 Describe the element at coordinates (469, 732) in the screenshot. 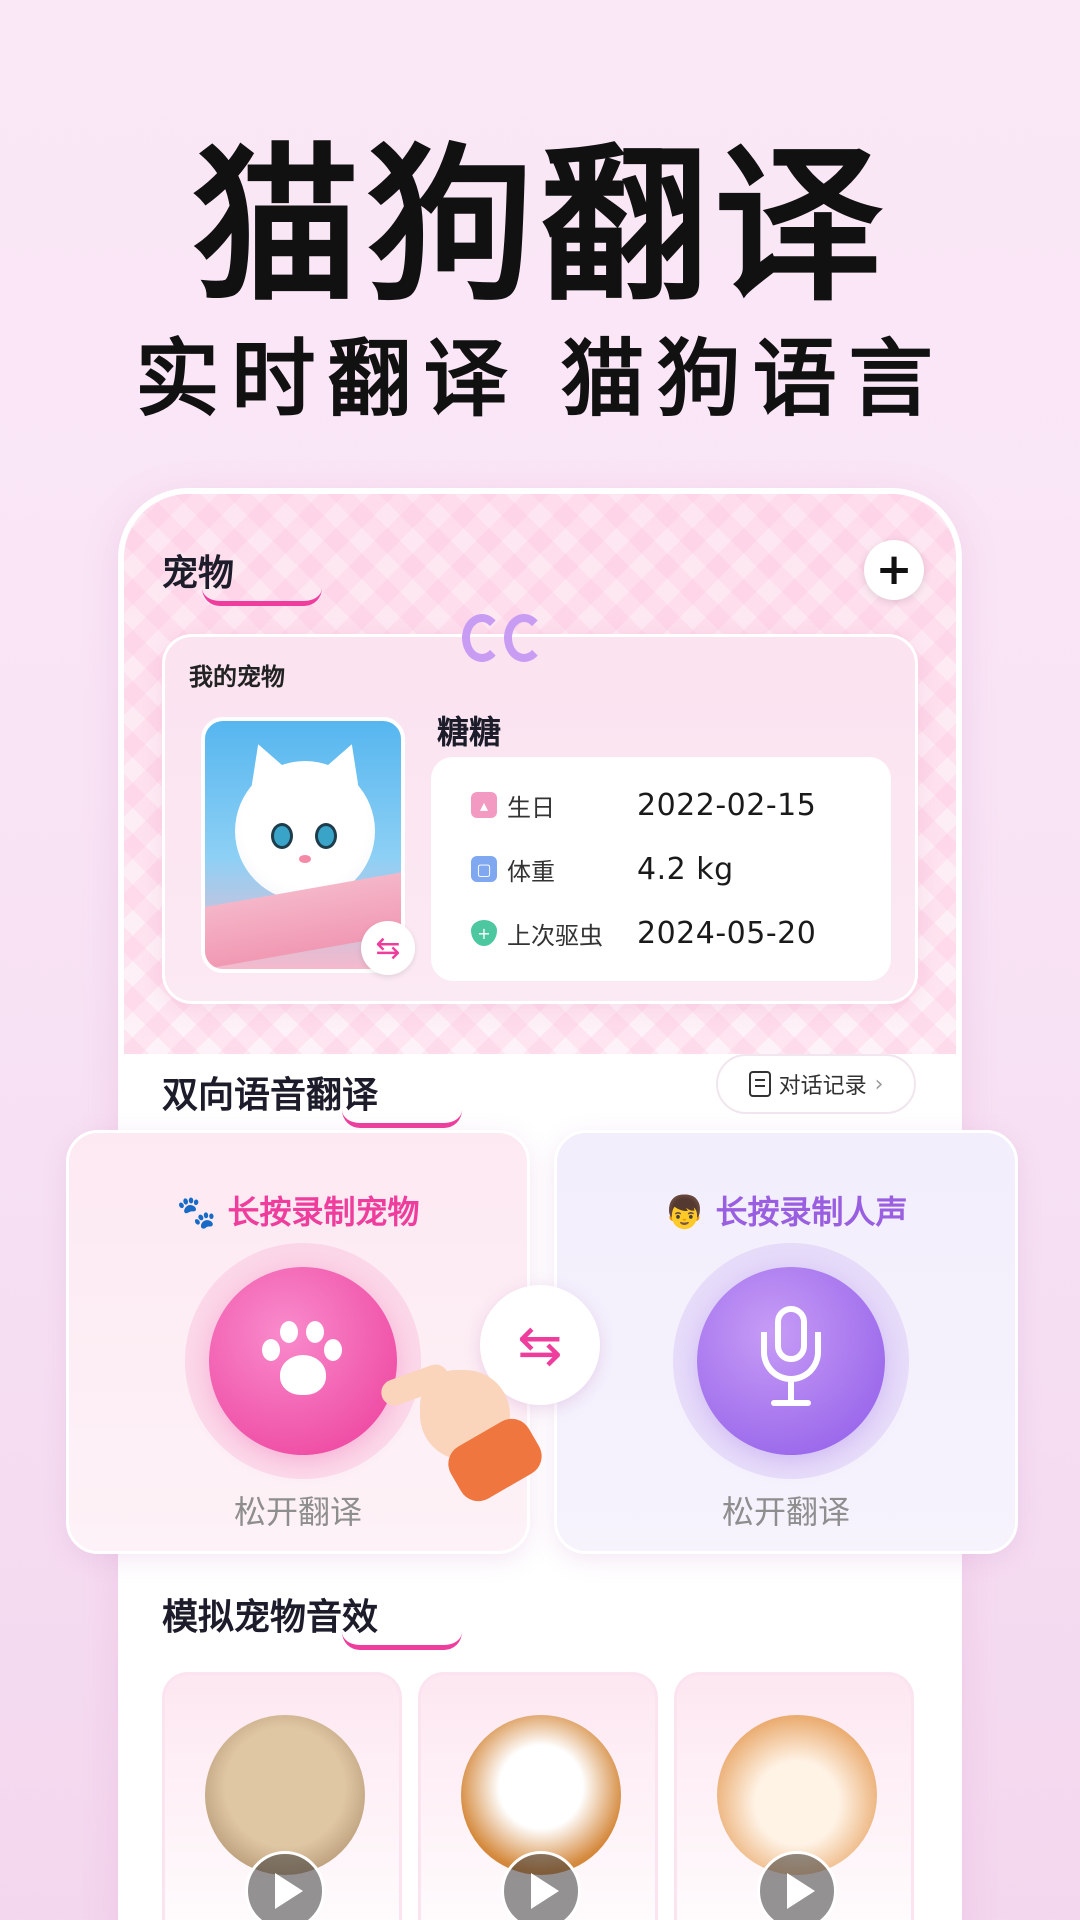

I see `pet-name: 糖糖` at that location.